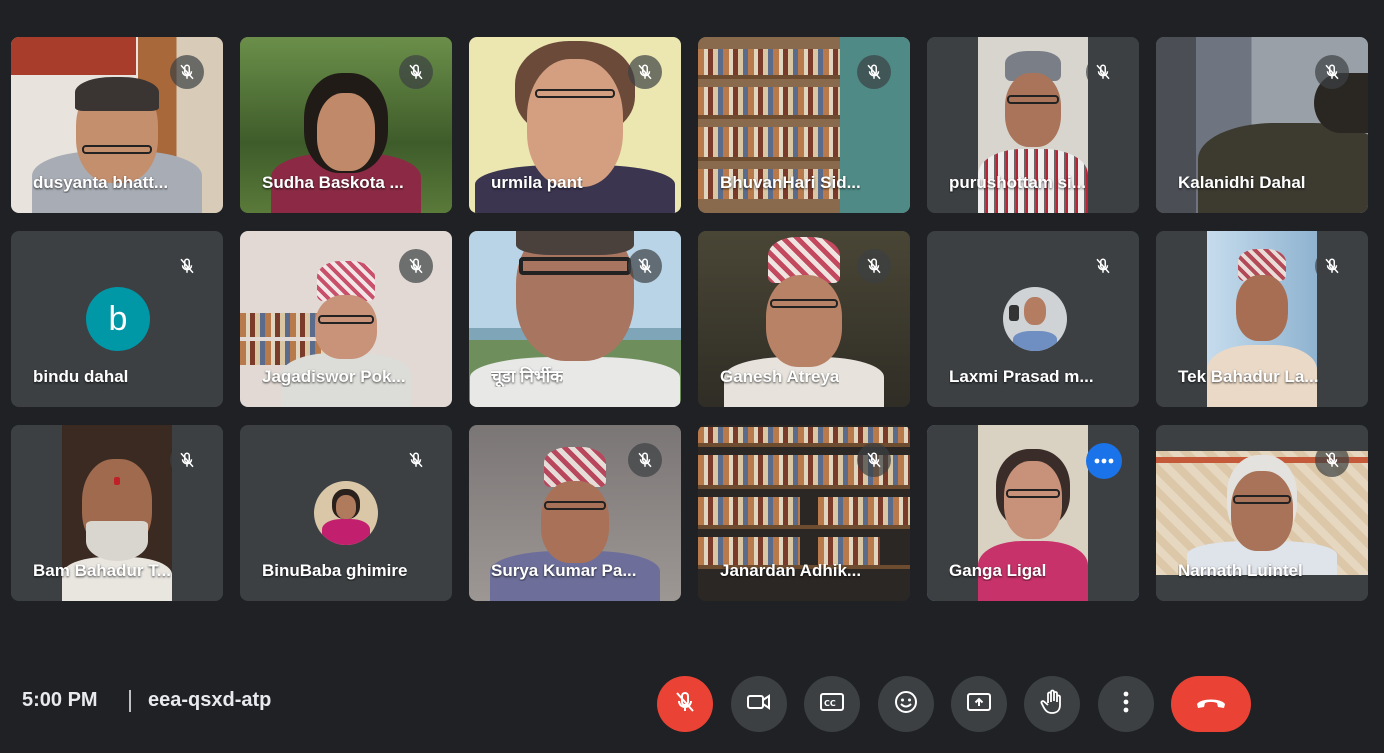  Describe the element at coordinates (130, 701) in the screenshot. I see `divider` at that location.